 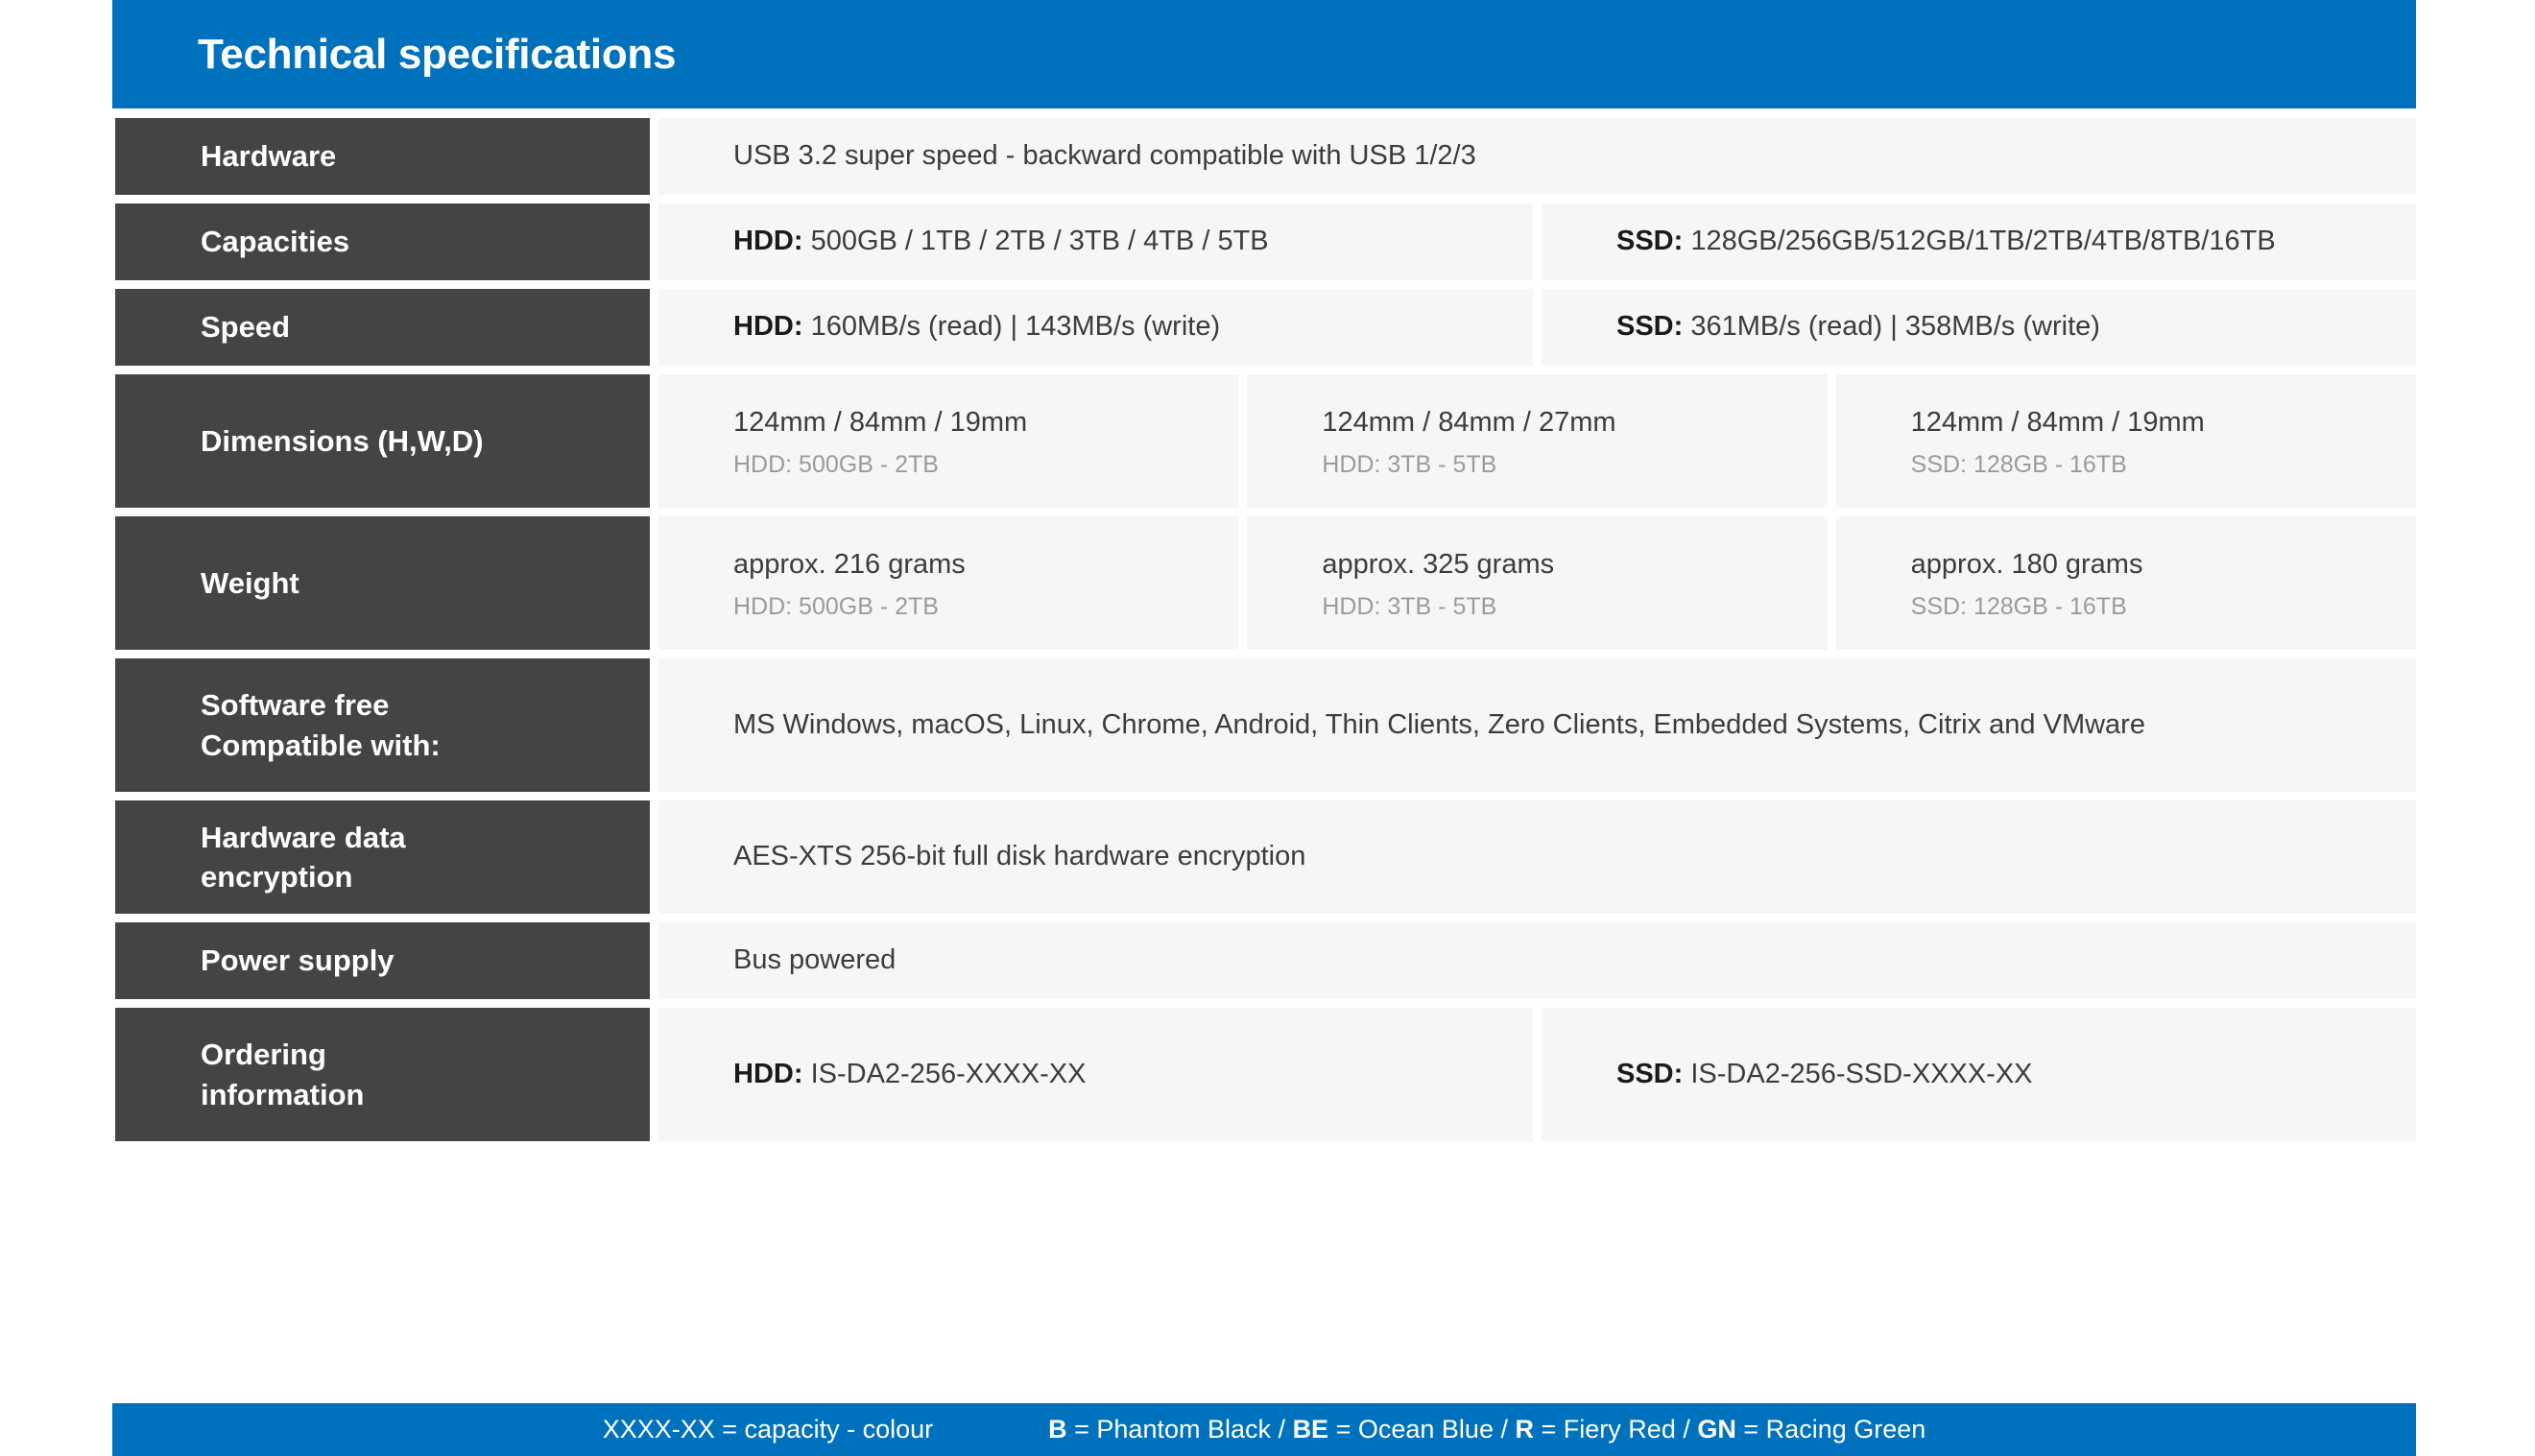 What do you see at coordinates (1861, 1074) in the screenshot?
I see `ssd-value: IS-DA2-256-SSD-XXXX-XX` at bounding box center [1861, 1074].